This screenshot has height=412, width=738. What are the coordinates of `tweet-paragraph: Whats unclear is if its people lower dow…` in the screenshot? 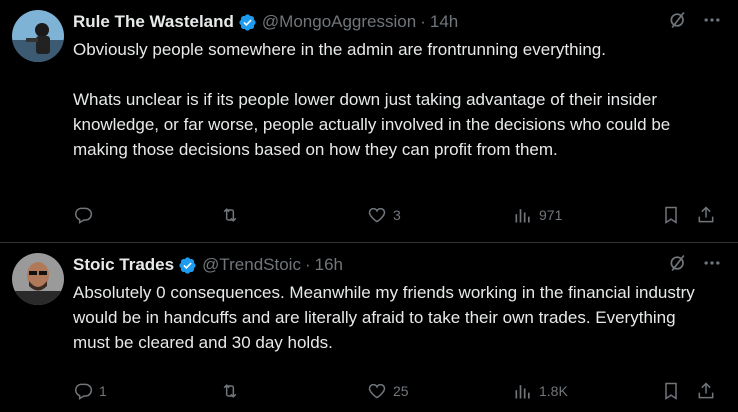 It's located at (372, 124).